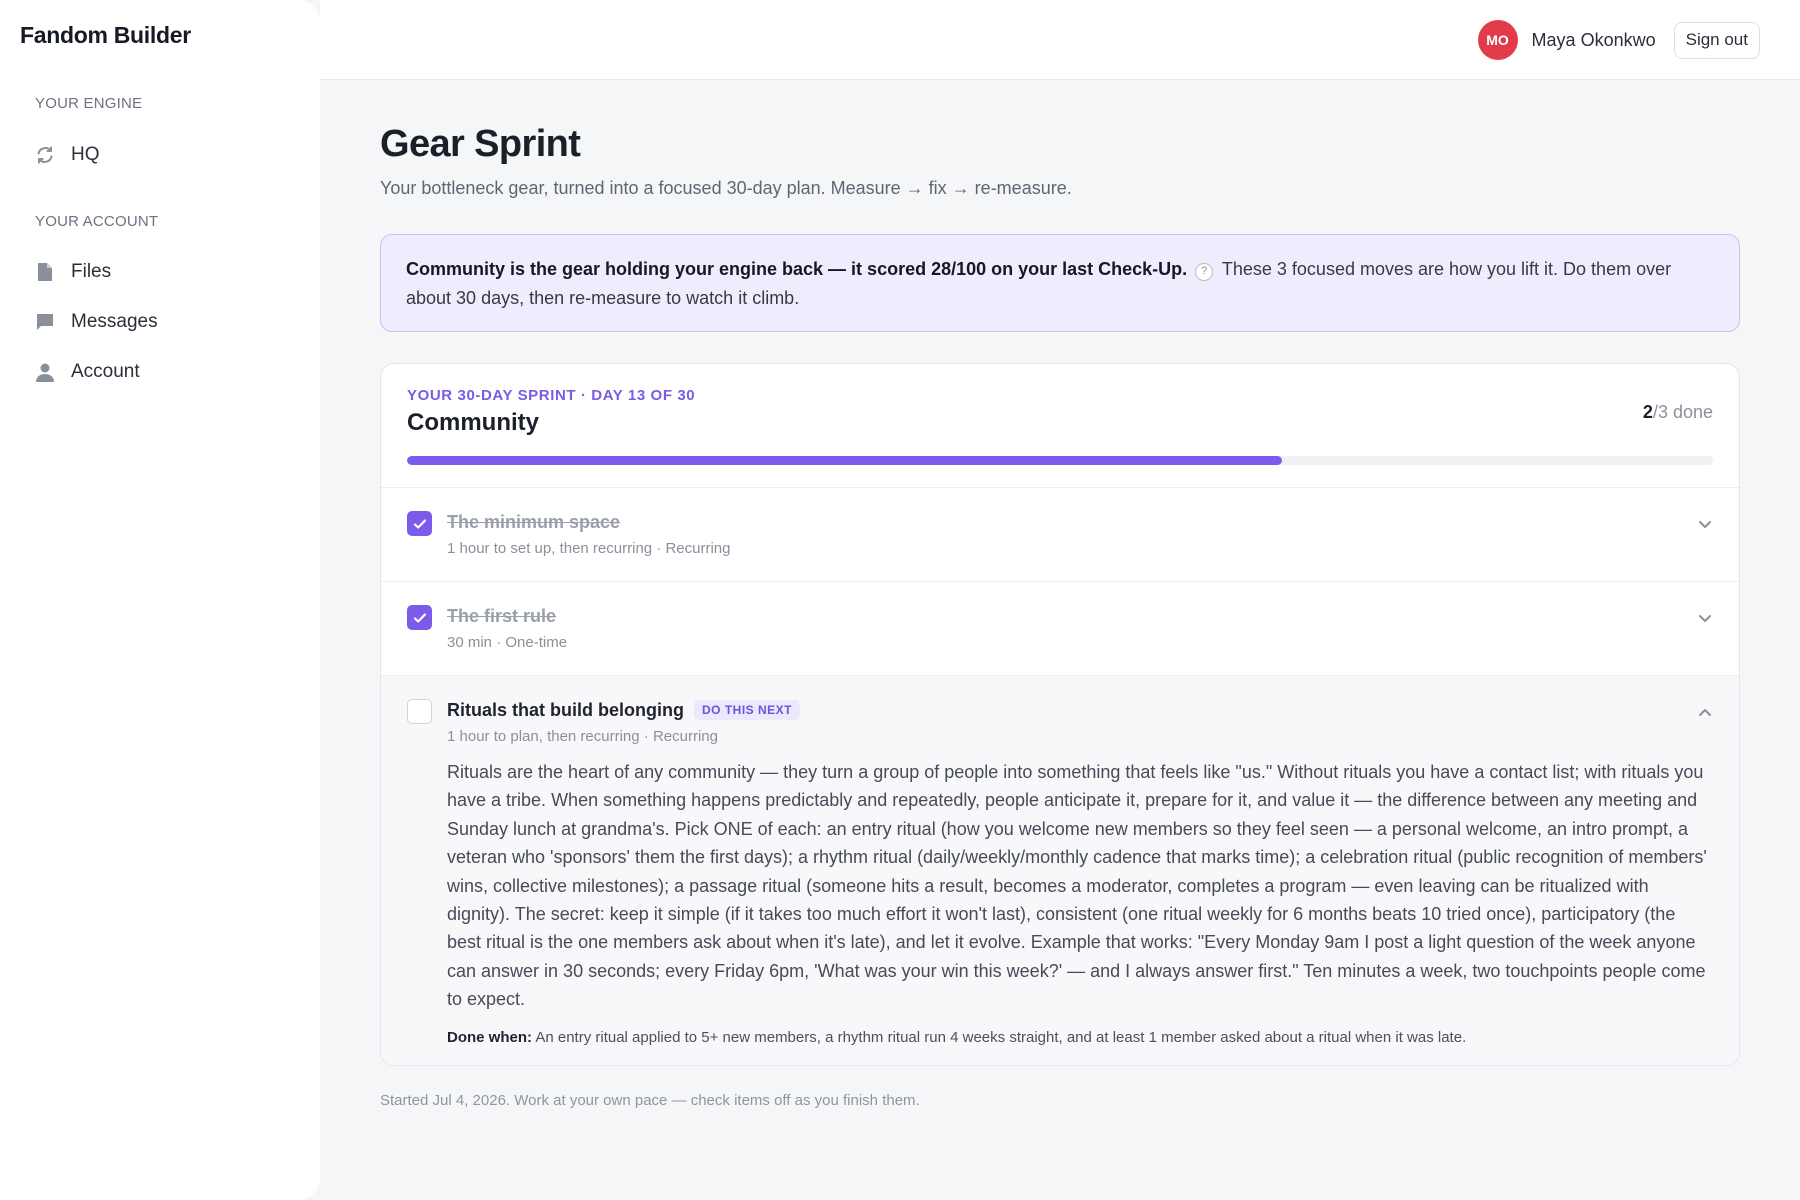  I want to click on sprint-progress-fill, so click(845, 460).